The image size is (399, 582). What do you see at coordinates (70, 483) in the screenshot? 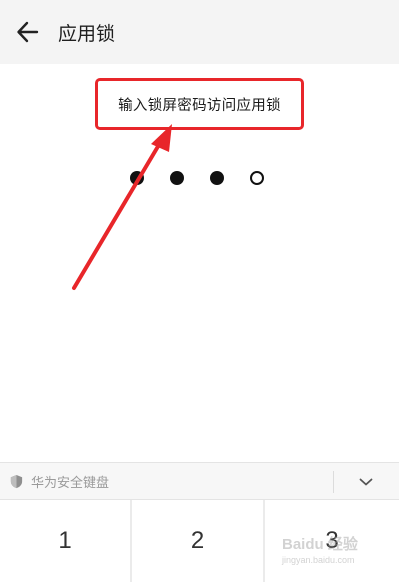
I see `keyboard-label: 华为安全键盘` at bounding box center [70, 483].